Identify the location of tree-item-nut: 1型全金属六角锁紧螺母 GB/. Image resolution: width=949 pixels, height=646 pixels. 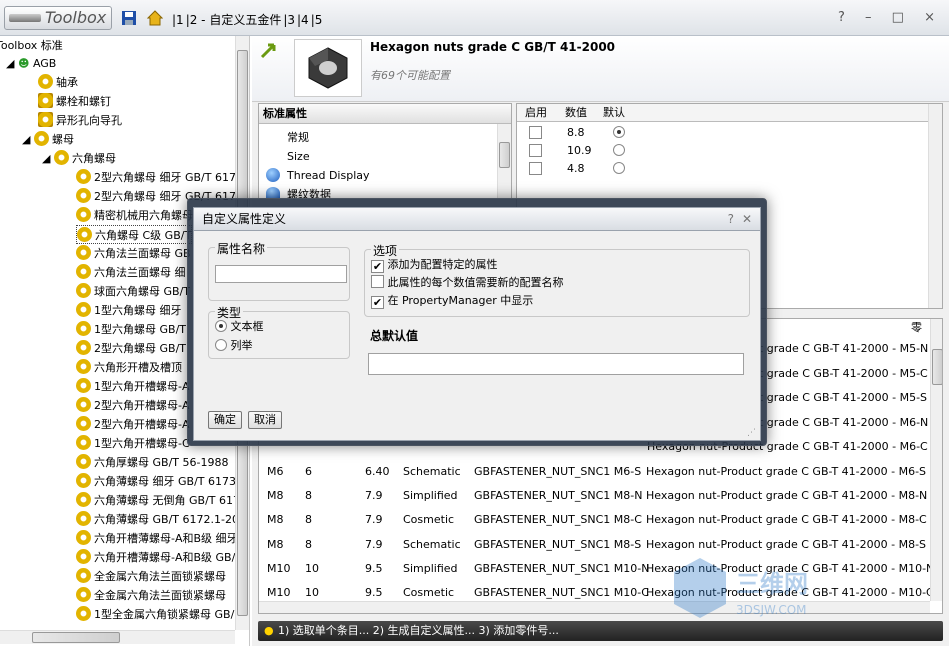
(155, 614).